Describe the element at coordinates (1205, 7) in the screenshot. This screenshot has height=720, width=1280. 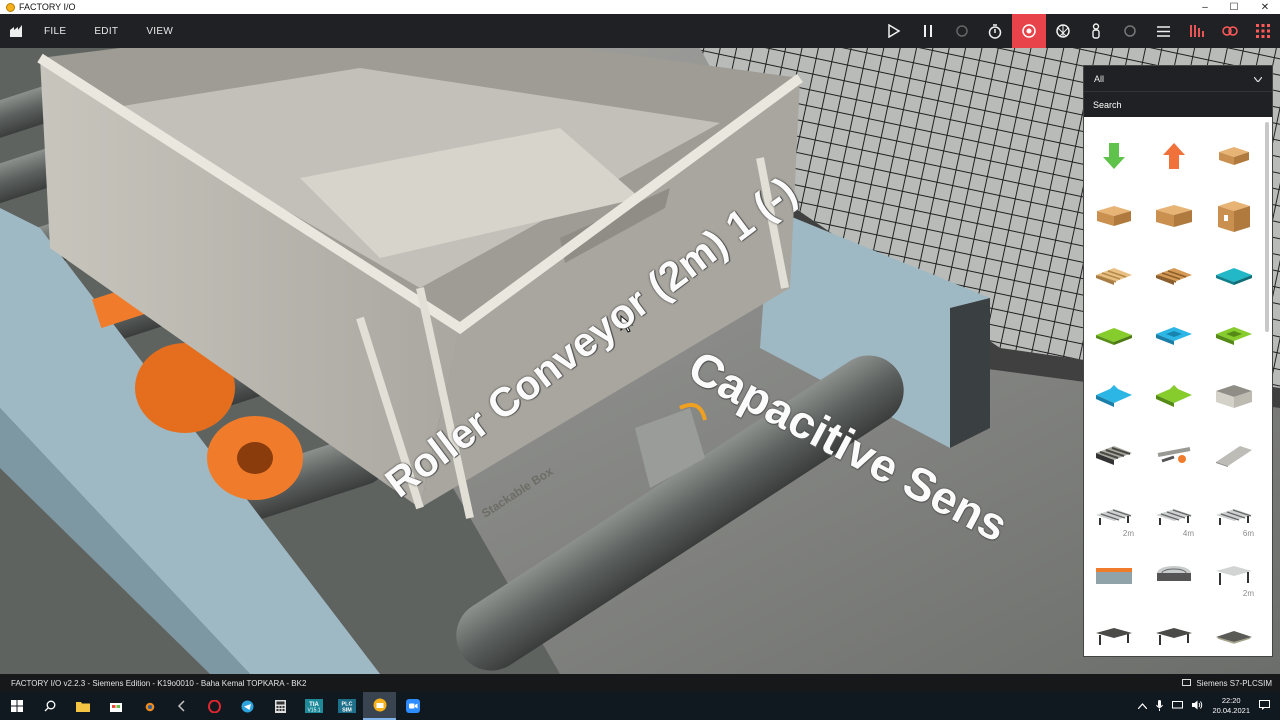
I see `minimize-button: –` at that location.